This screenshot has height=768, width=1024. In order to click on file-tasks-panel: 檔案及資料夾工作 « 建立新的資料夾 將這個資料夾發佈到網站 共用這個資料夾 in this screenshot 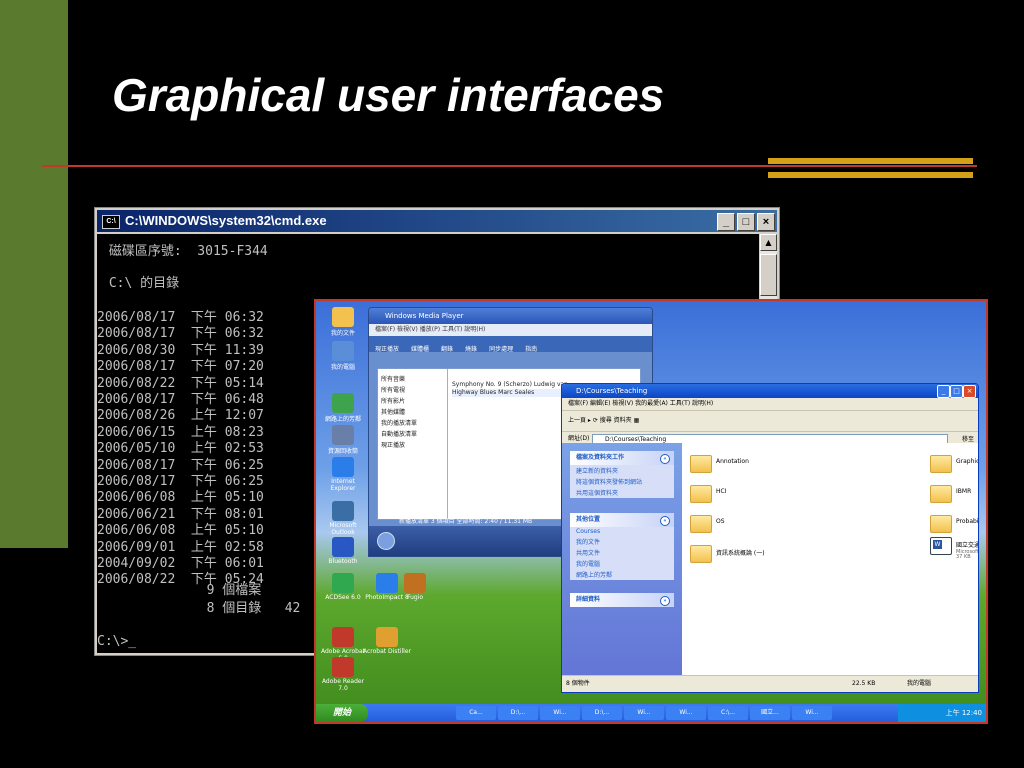, I will do `click(622, 474)`.